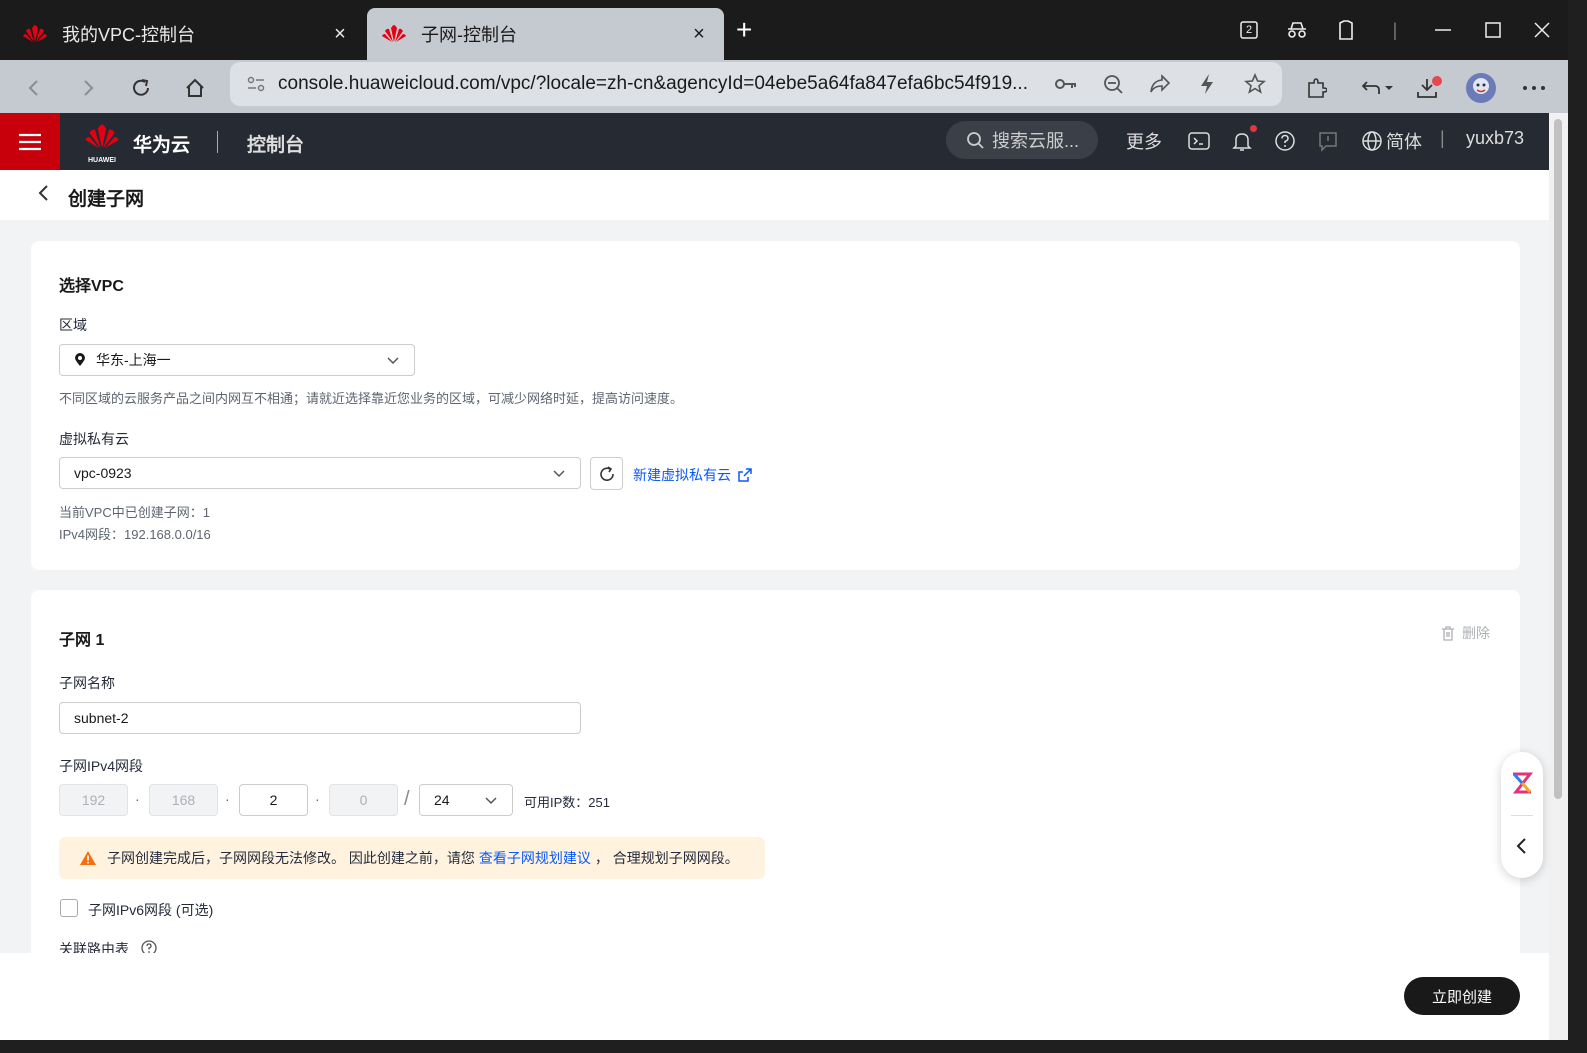 The width and height of the screenshot is (1587, 1053). What do you see at coordinates (35, 34) in the screenshot?
I see `huawei-favicon-icon` at bounding box center [35, 34].